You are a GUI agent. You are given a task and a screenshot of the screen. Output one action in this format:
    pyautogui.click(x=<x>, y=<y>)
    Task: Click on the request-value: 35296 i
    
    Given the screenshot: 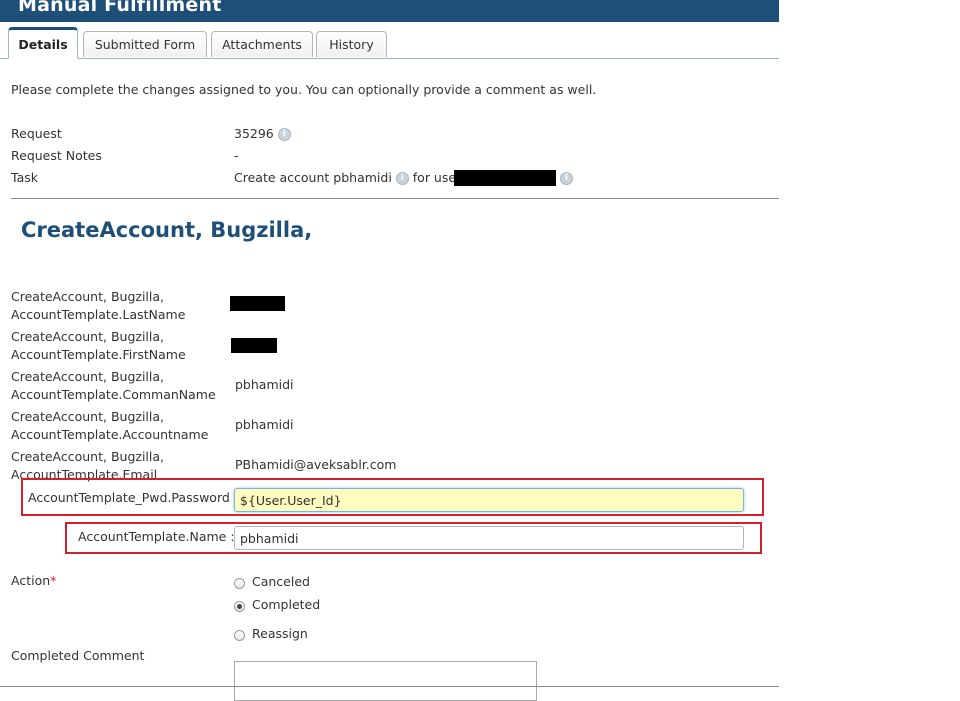 What is the action you would take?
    pyautogui.click(x=262, y=133)
    